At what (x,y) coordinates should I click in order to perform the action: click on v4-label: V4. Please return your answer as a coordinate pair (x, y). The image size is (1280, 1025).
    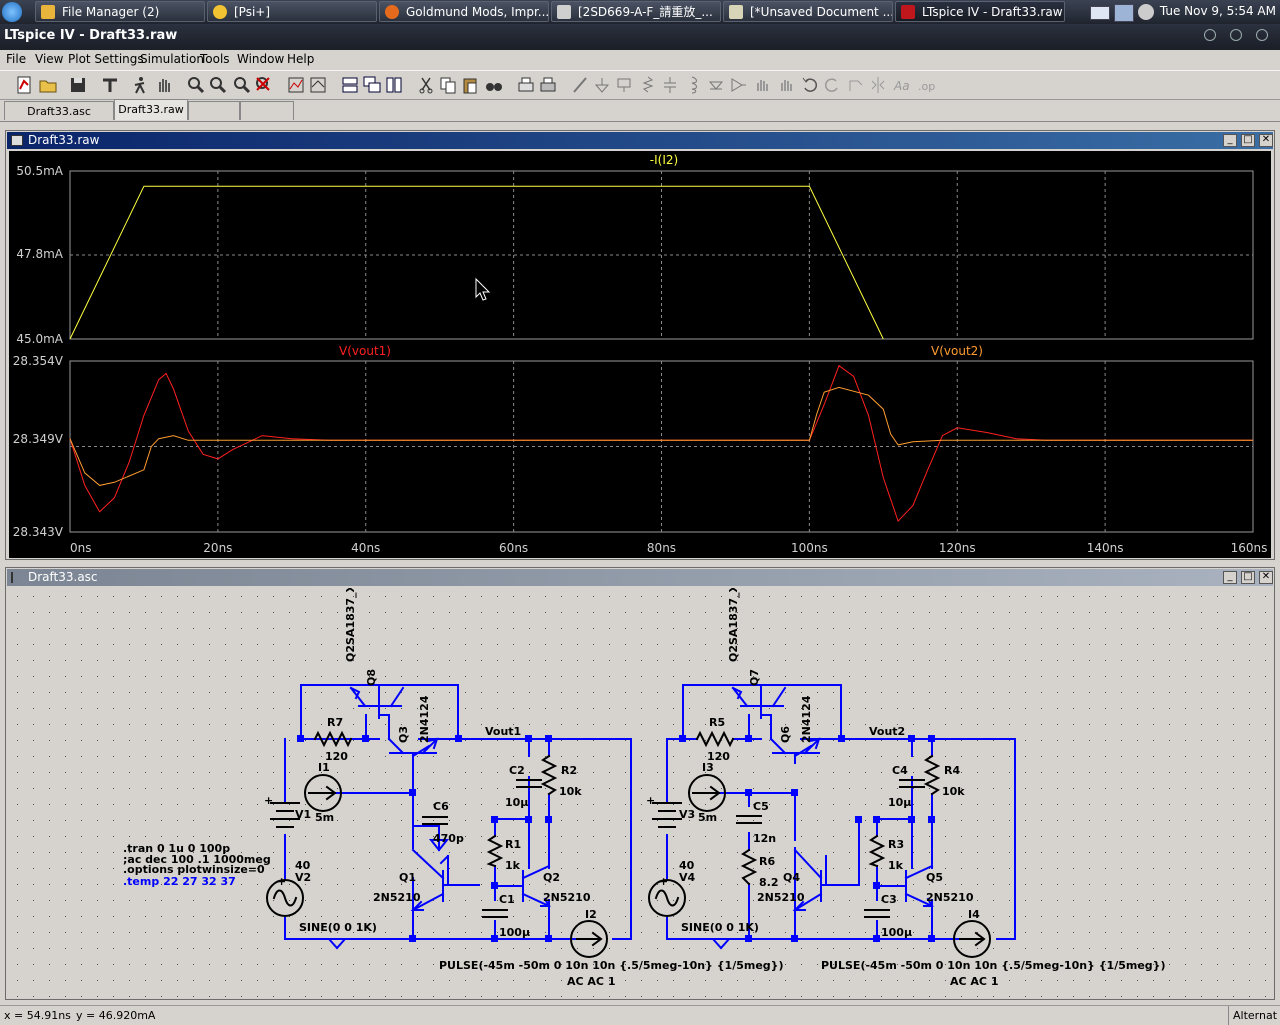
    Looking at the image, I should click on (687, 877).